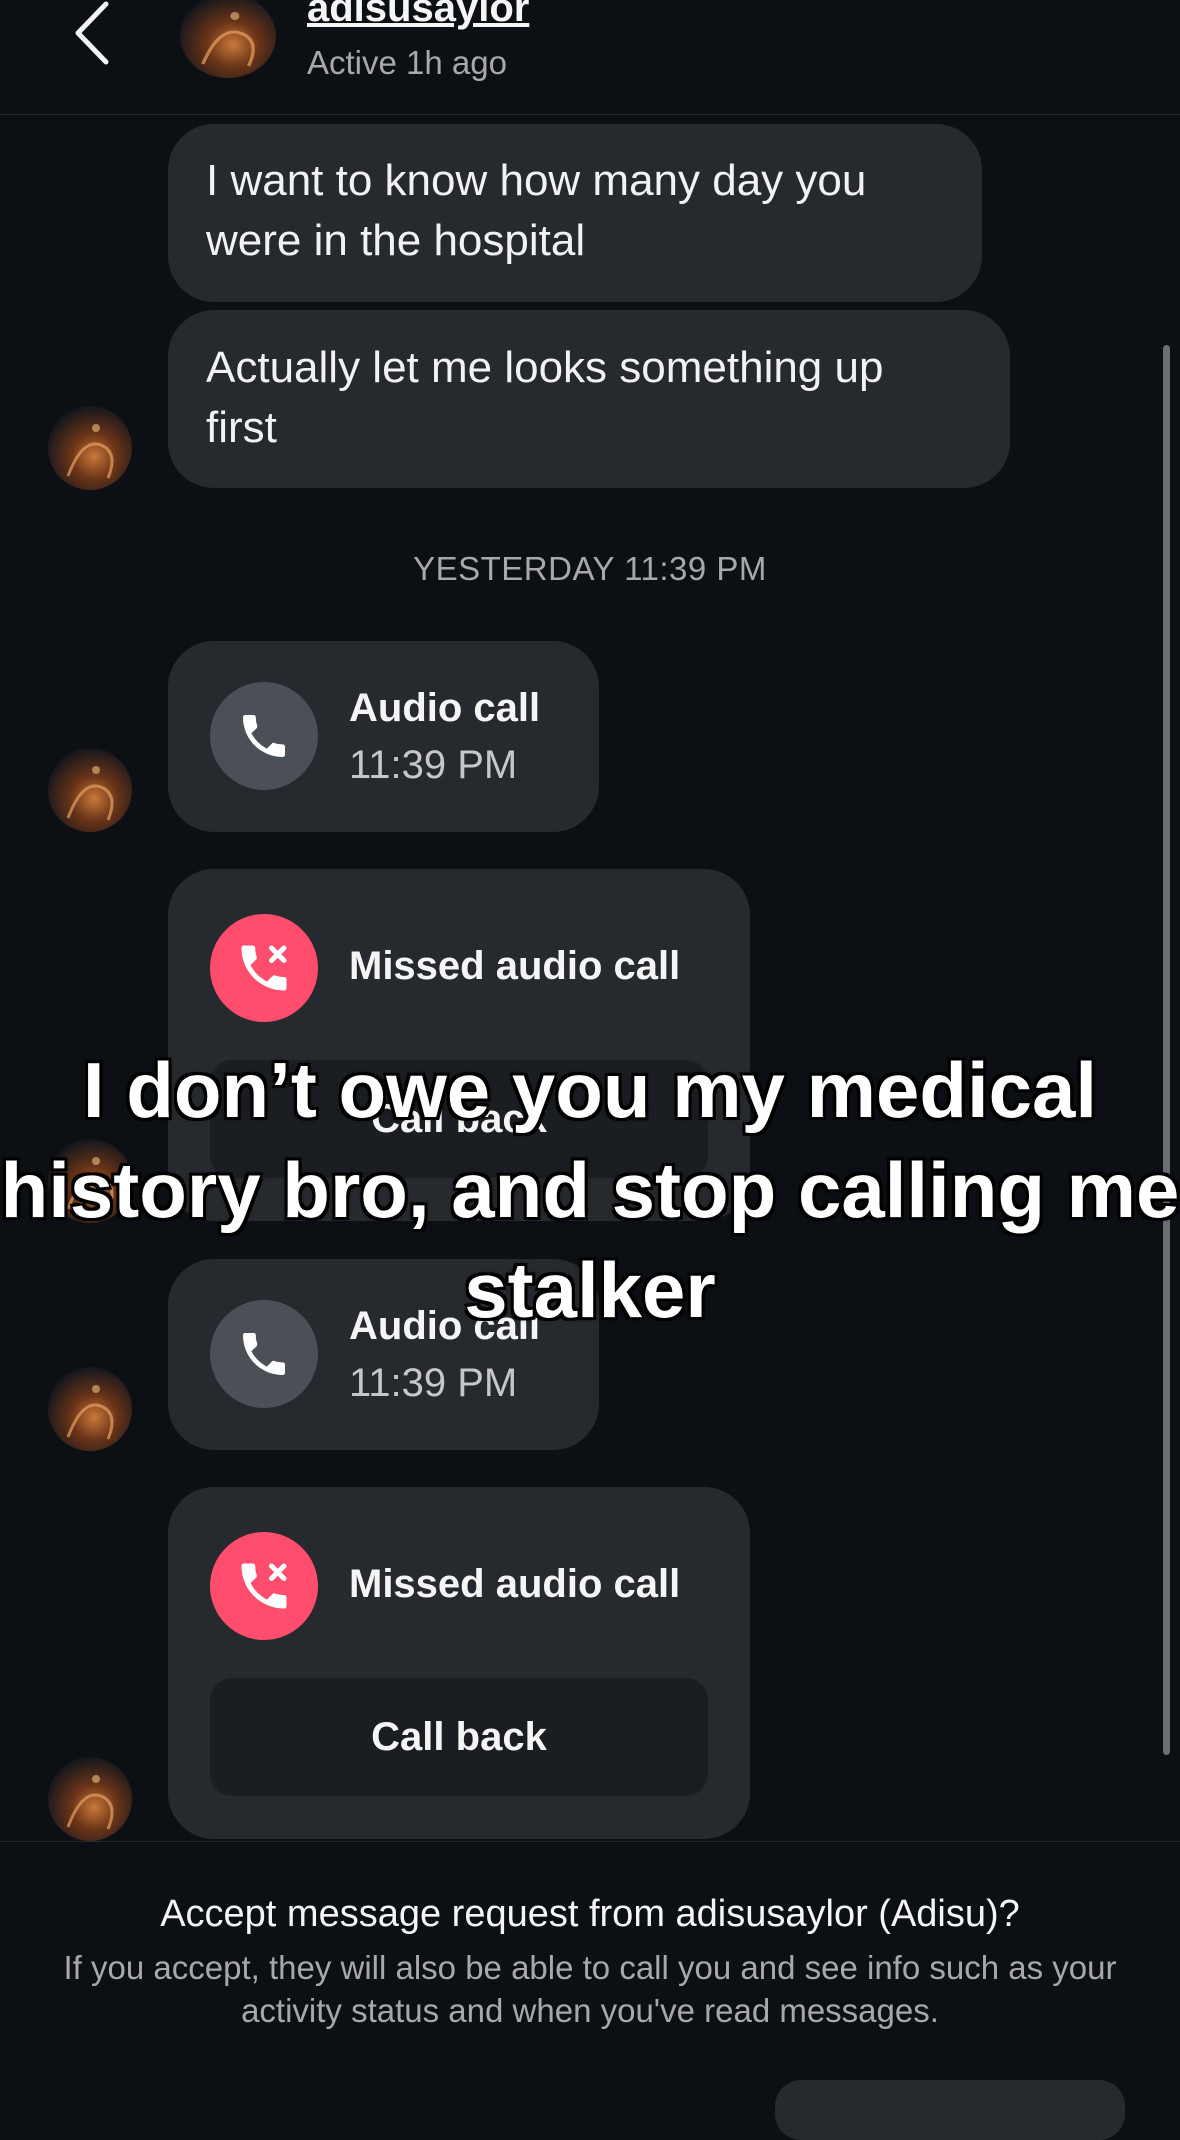 The image size is (1180, 2140). What do you see at coordinates (383, 736) in the screenshot?
I see `audio-call-card: Audio call 11:39 PM` at bounding box center [383, 736].